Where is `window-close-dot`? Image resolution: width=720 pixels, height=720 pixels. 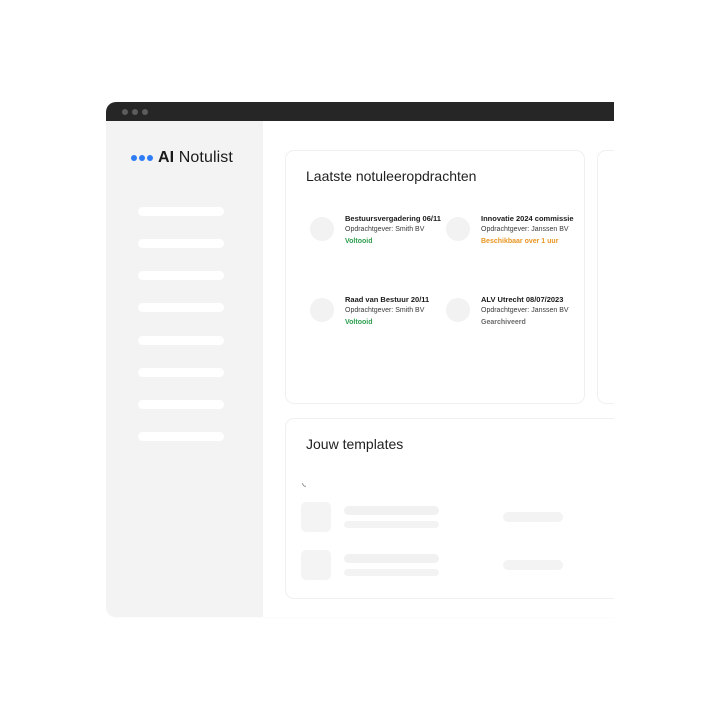 window-close-dot is located at coordinates (125, 112).